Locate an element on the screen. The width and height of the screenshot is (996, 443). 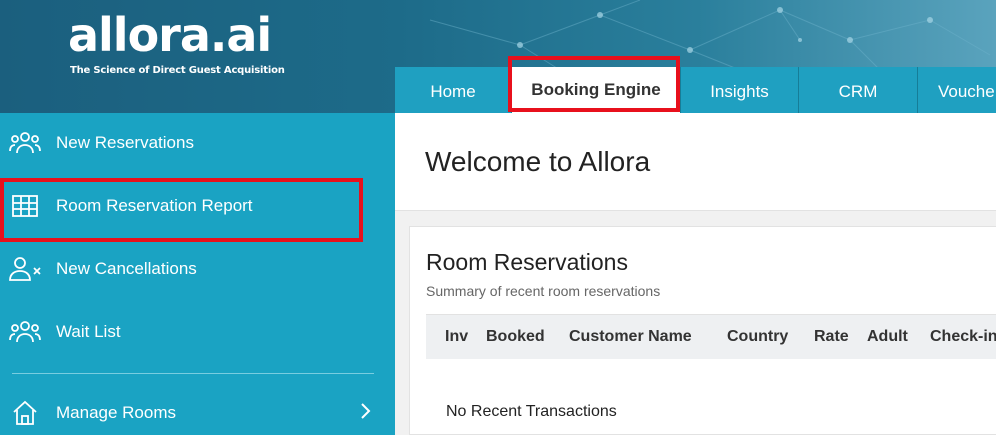
sidebar-item-label: Manage Rooms is located at coordinates (116, 412).